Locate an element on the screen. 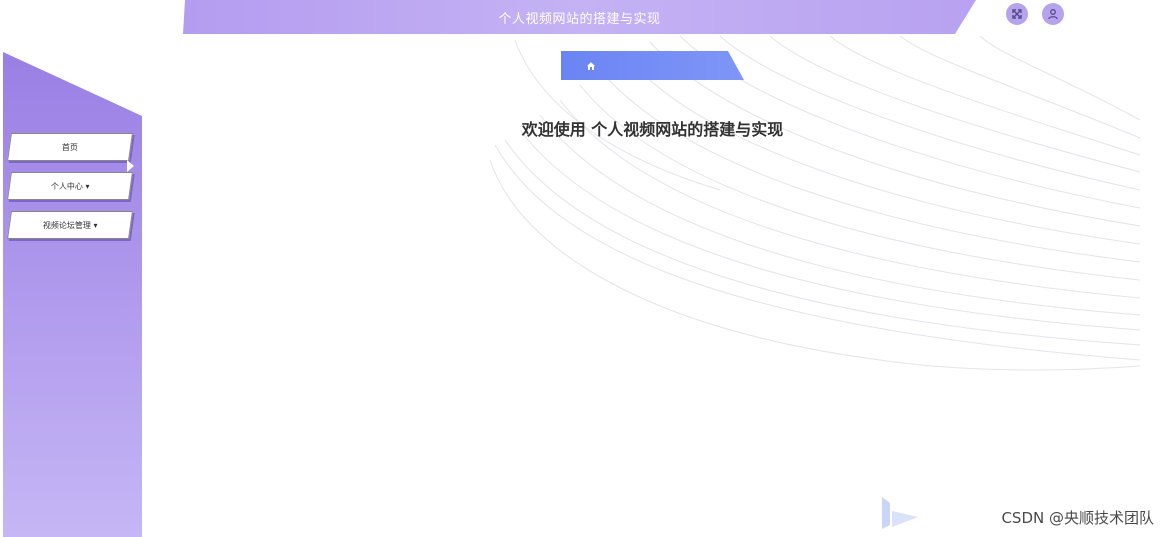  app-title: 个人视频网站的搭建与实现 is located at coordinates (579, 19).